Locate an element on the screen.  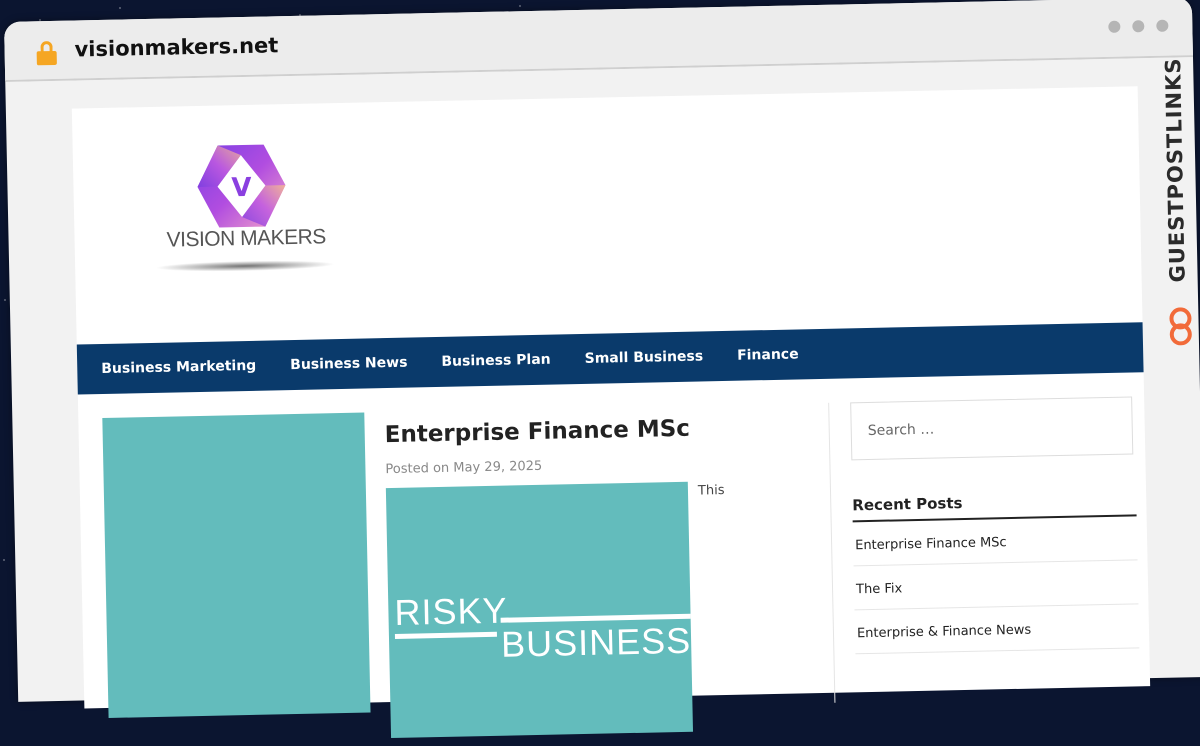
window-controls is located at coordinates (1138, 26).